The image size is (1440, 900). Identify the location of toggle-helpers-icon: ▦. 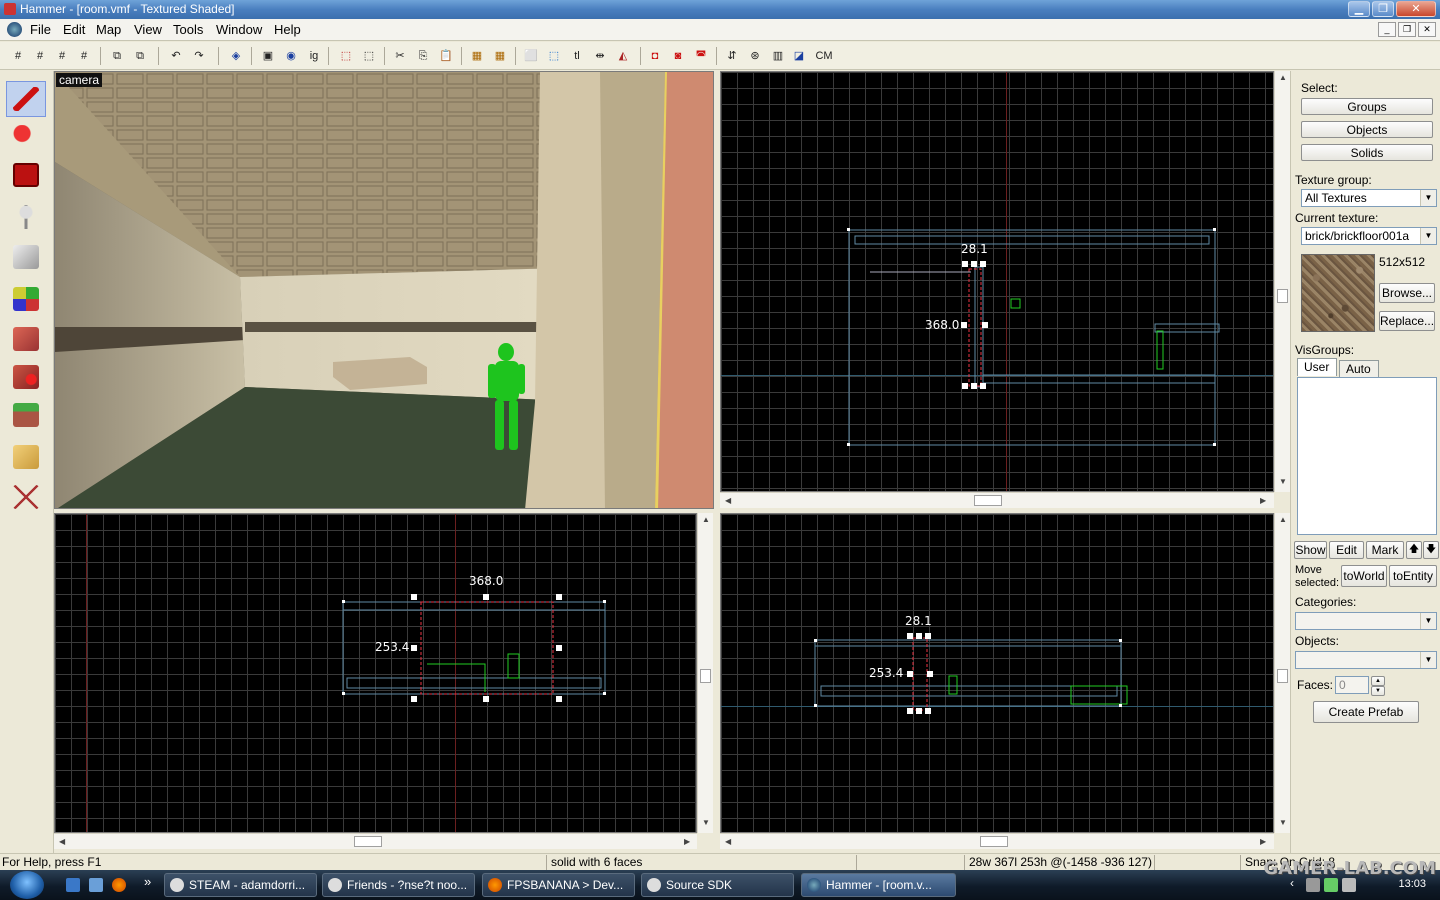
(477, 56).